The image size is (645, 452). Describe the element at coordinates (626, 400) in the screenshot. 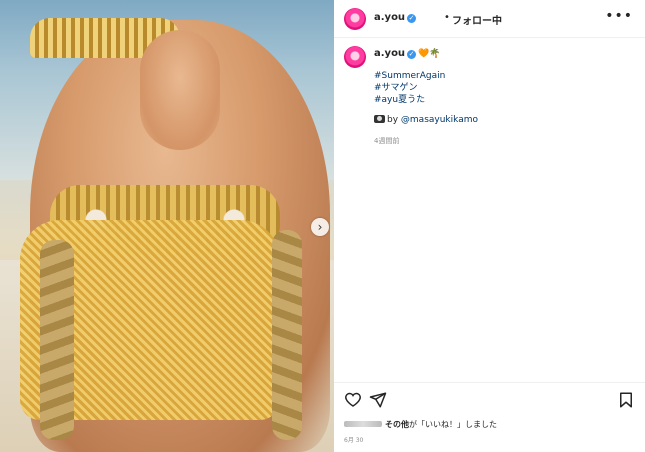

I see `save-bookmark-icon` at that location.